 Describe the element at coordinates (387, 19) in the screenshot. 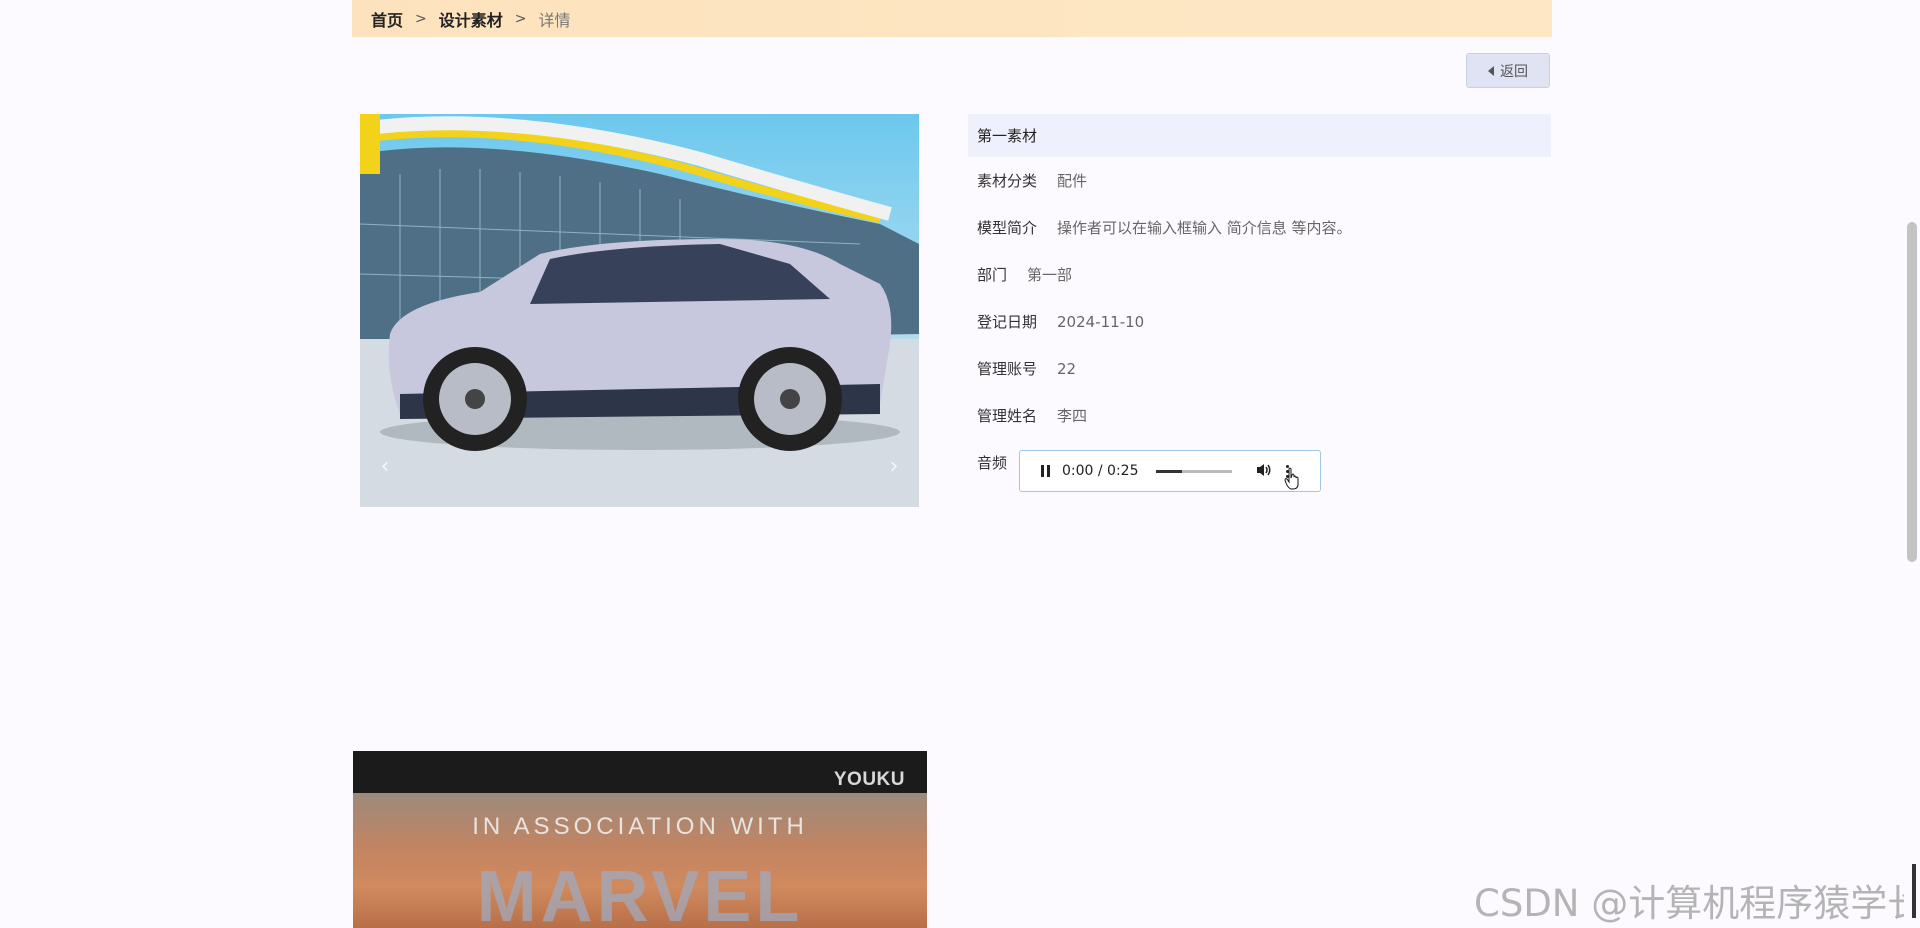

I see `breadcrumb-home-link: 首页` at that location.